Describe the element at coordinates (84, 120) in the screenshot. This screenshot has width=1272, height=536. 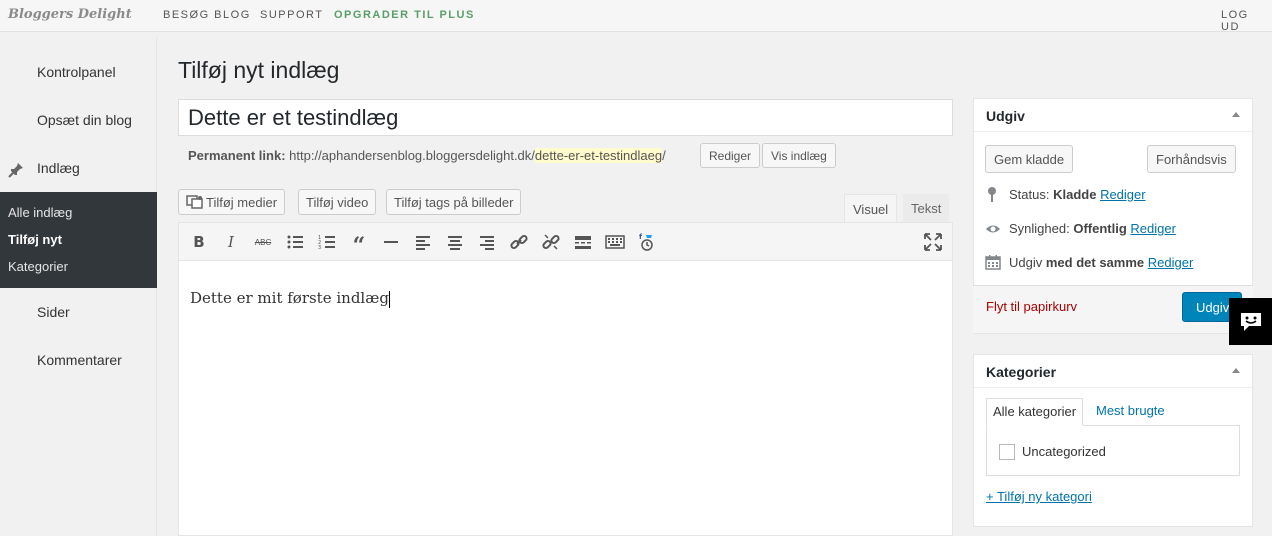
I see `sidebar-item-setup: Opsæt din blog` at that location.